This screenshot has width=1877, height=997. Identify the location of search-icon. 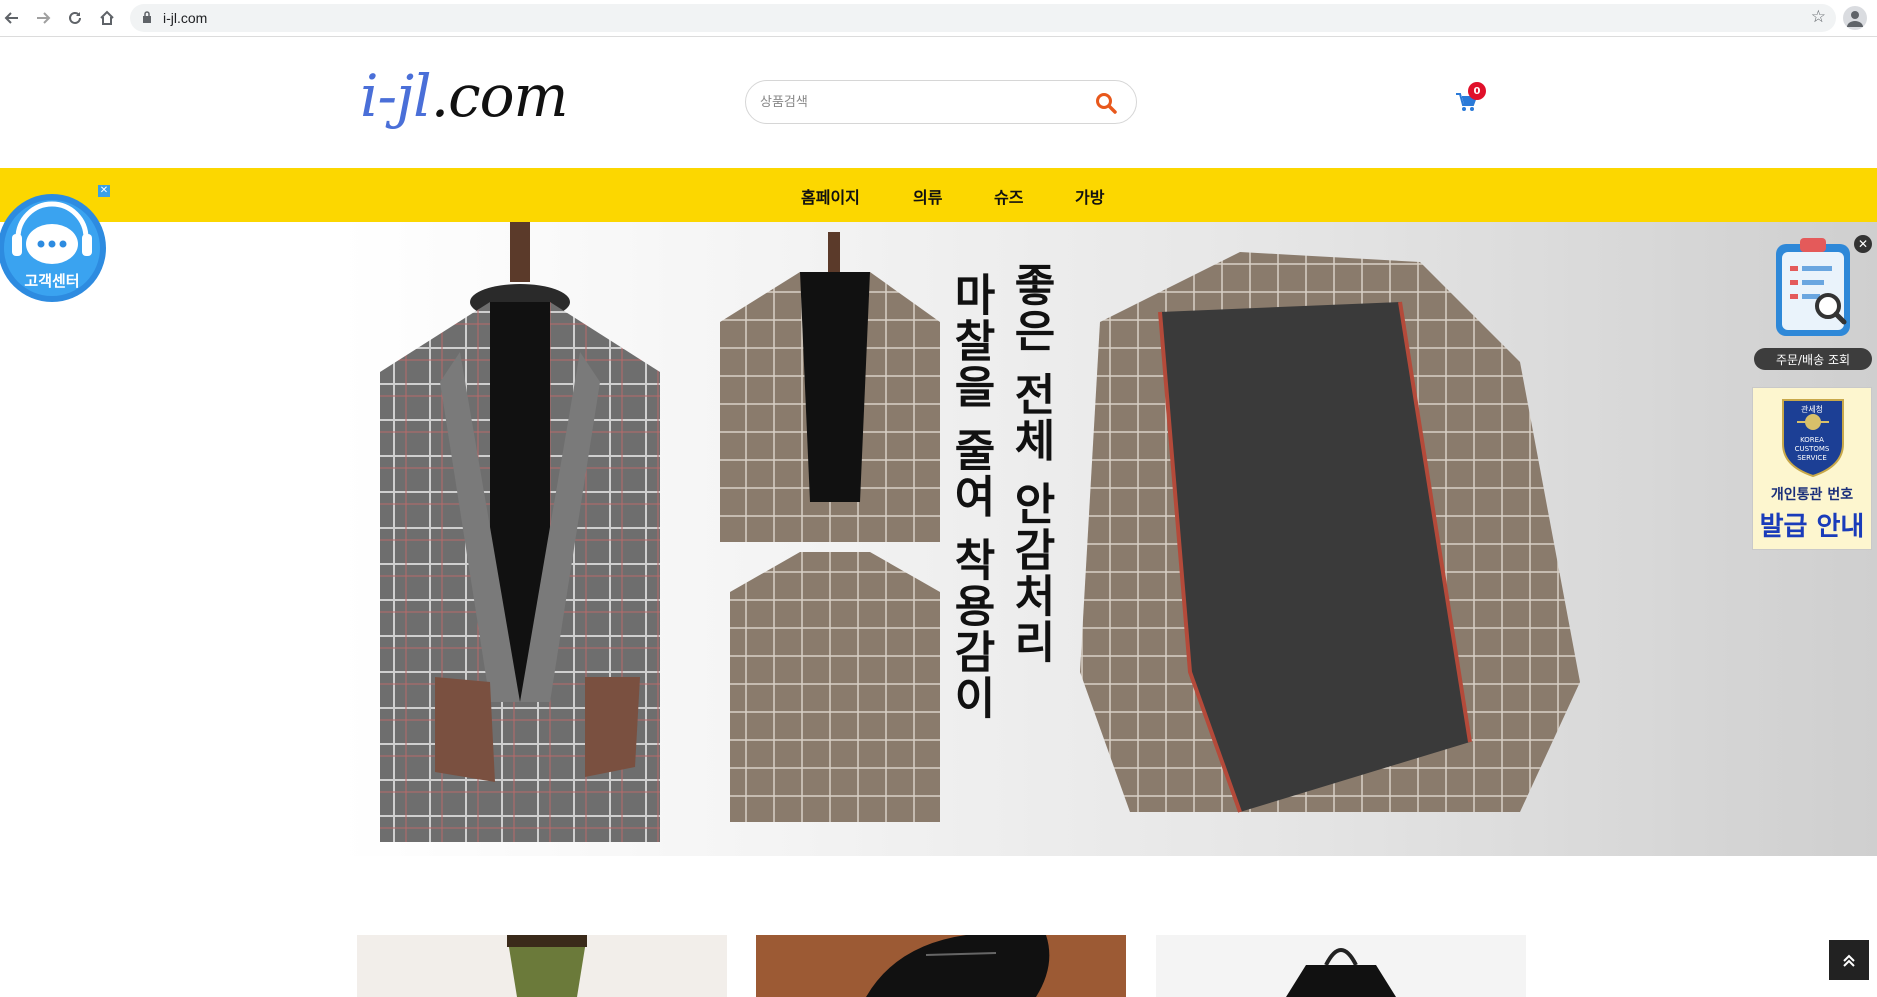
(1106, 103).